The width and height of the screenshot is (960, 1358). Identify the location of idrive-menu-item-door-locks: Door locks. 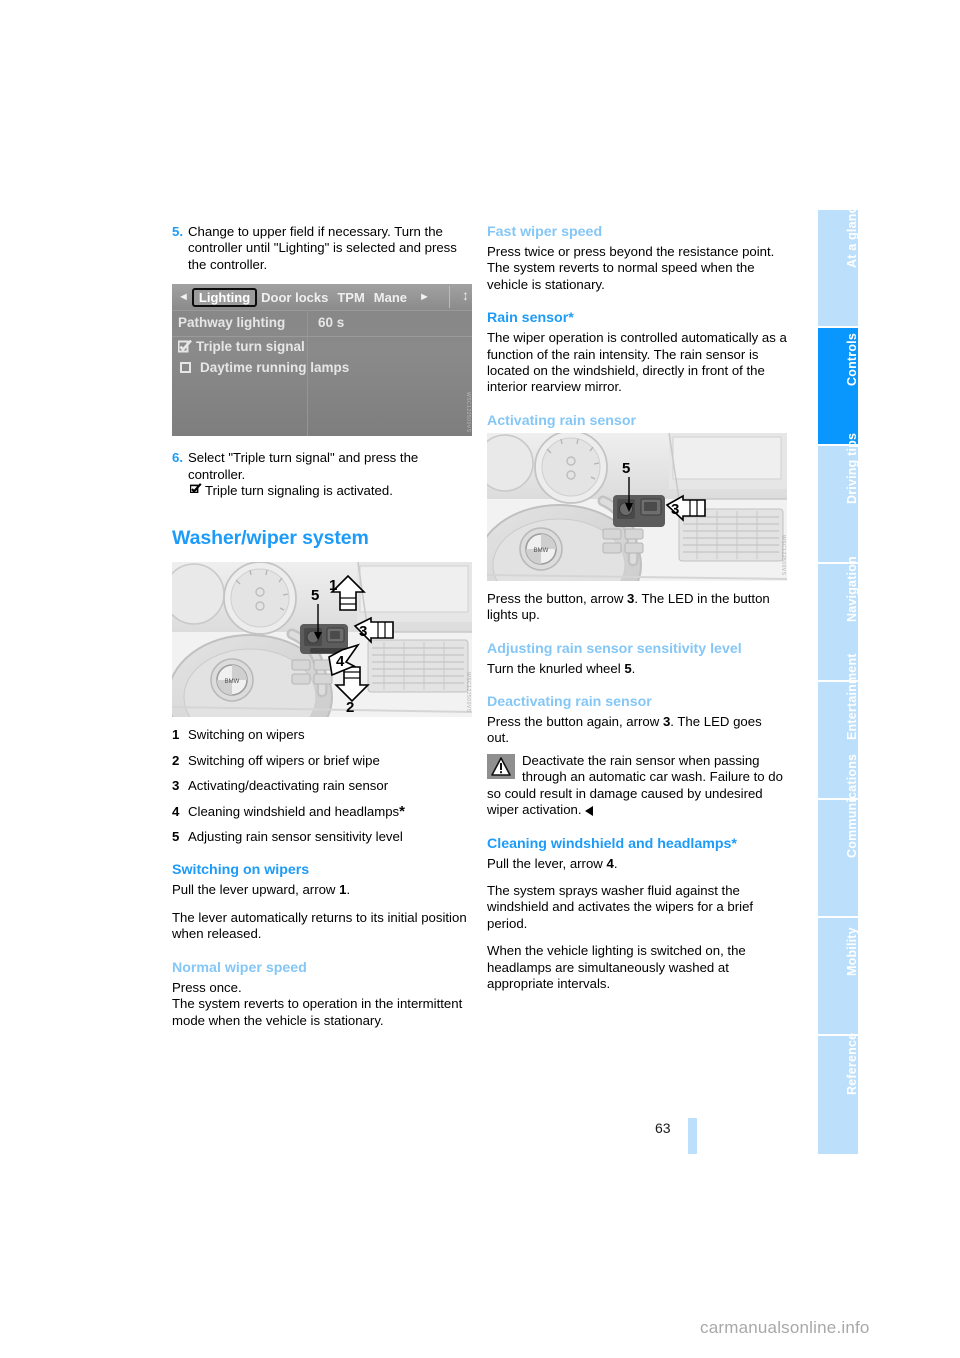
(294, 297).